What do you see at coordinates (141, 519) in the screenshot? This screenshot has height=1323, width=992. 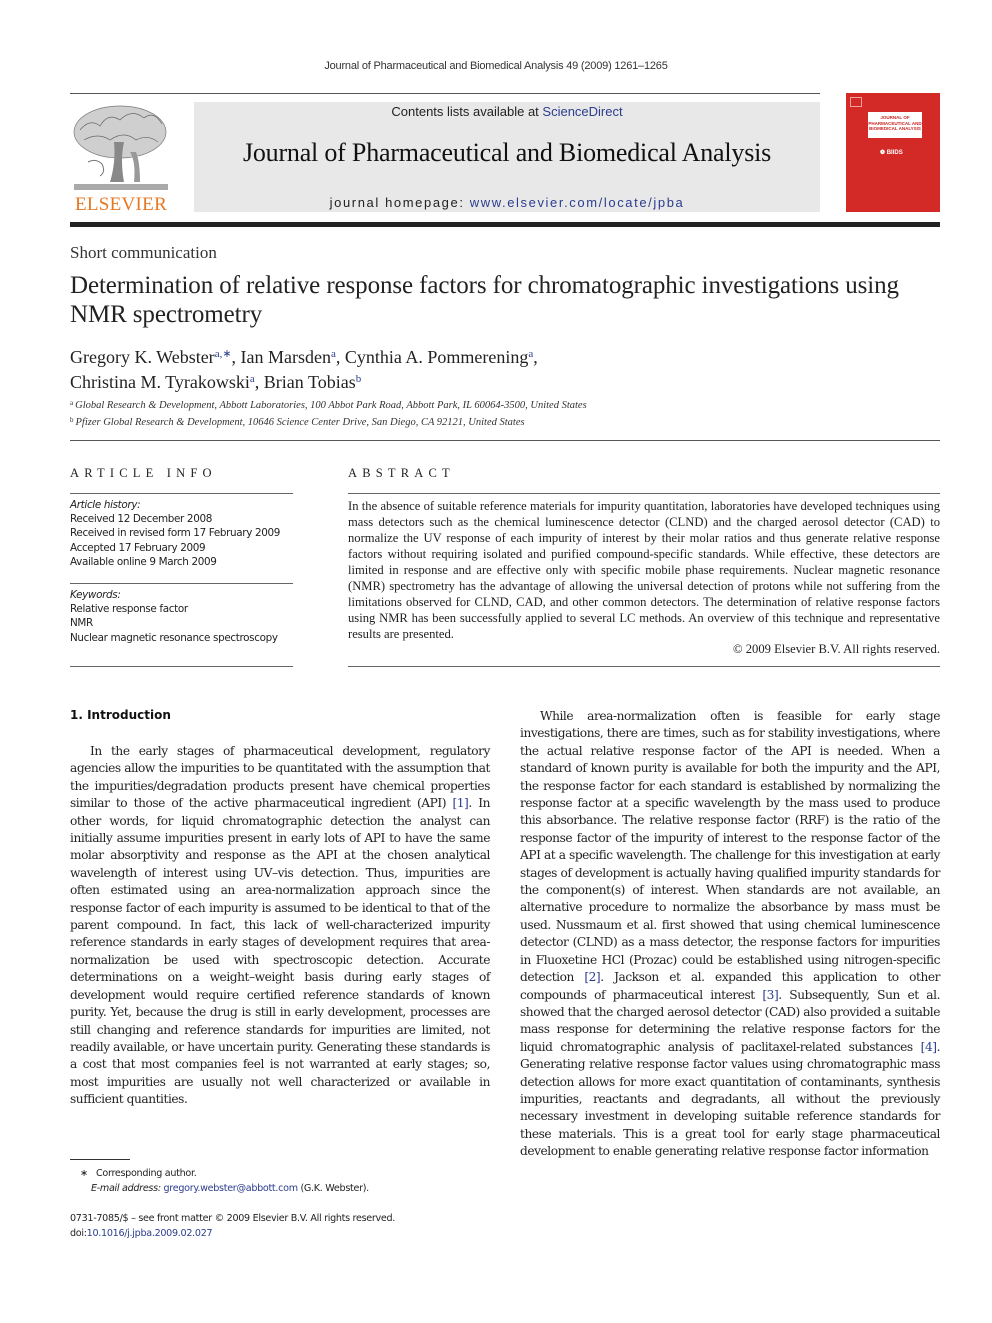 I see `history-item: Received 12 December 2008` at bounding box center [141, 519].